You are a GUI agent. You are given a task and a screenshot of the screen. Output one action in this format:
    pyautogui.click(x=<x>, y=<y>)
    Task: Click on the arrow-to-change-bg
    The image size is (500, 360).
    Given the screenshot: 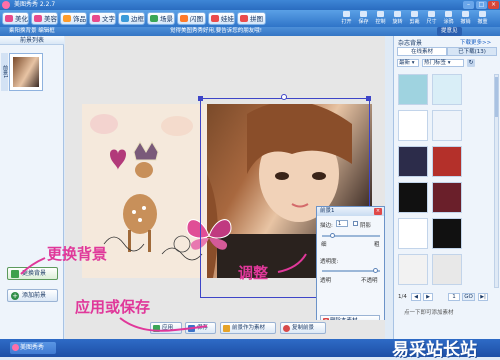 What is the action you would take?
    pyautogui.click(x=33, y=266)
    